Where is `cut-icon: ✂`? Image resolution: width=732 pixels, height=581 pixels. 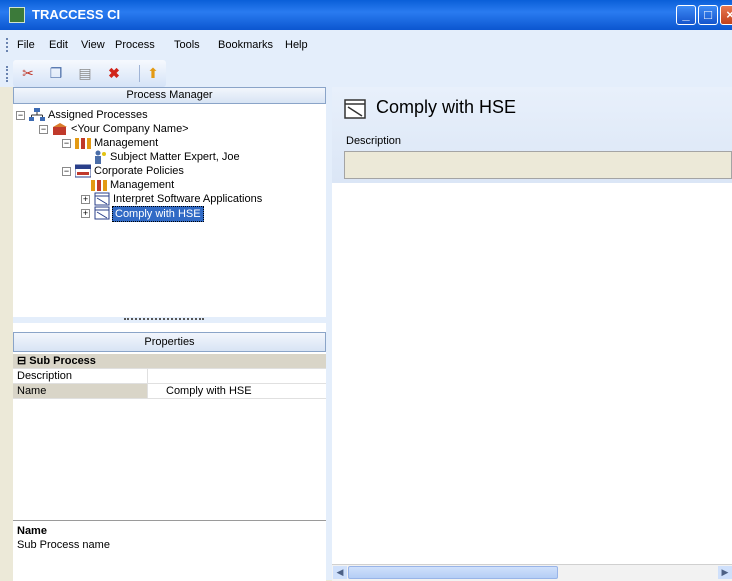 cut-icon: ✂ is located at coordinates (28, 73).